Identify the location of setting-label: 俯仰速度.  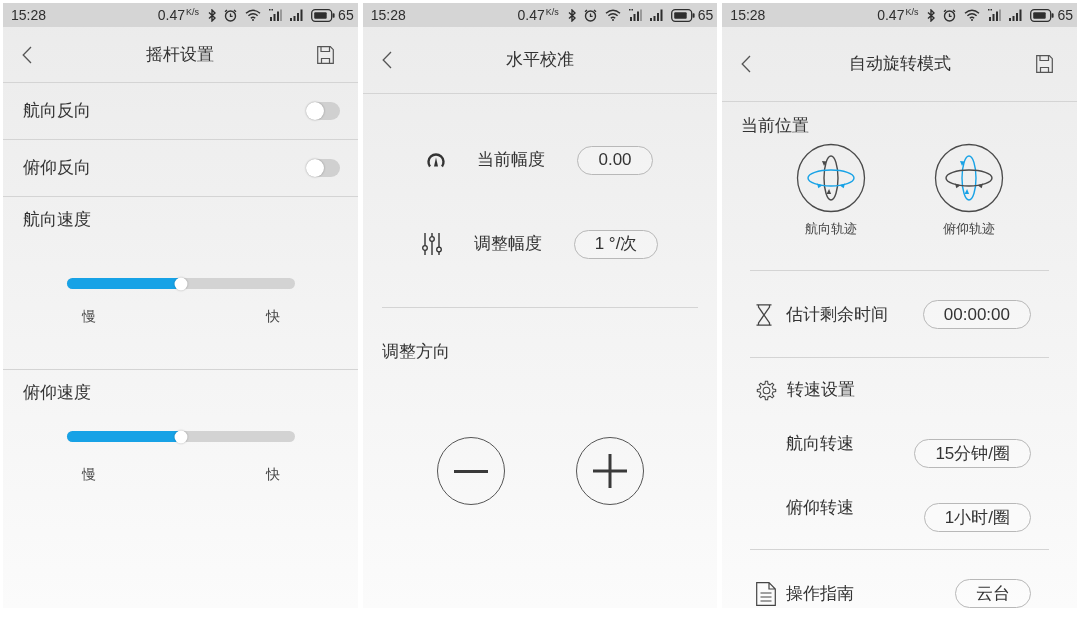
(57, 393).